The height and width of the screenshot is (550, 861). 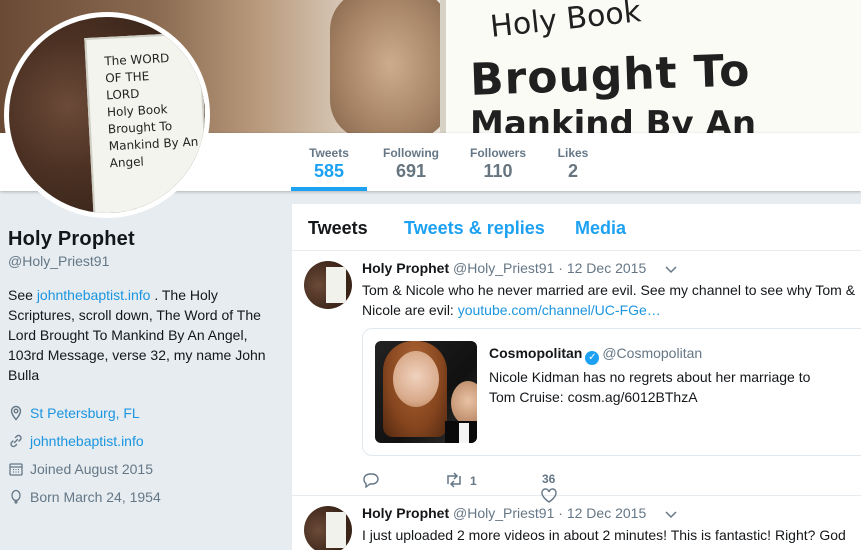 What do you see at coordinates (549, 479) in the screenshot?
I see `like-count: 36` at bounding box center [549, 479].